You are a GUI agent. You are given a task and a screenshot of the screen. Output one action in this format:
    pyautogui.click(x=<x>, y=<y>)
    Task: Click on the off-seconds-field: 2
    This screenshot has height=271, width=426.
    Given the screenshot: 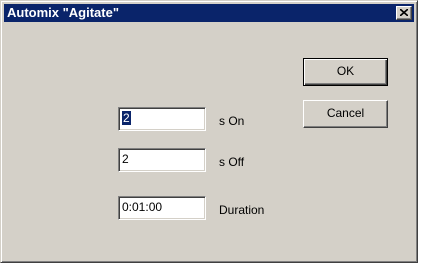 What is the action you would take?
    pyautogui.click(x=162, y=160)
    